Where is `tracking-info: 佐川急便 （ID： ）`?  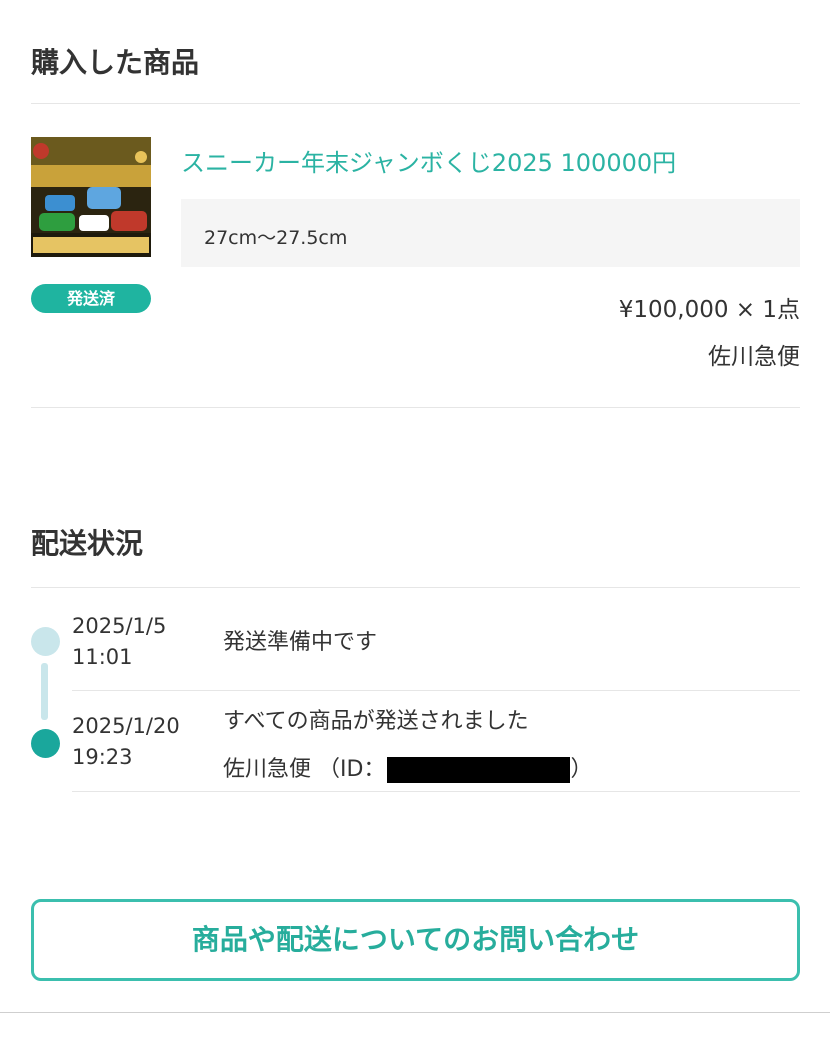
tracking-info: 佐川急便 （ID： ） is located at coordinates (407, 767).